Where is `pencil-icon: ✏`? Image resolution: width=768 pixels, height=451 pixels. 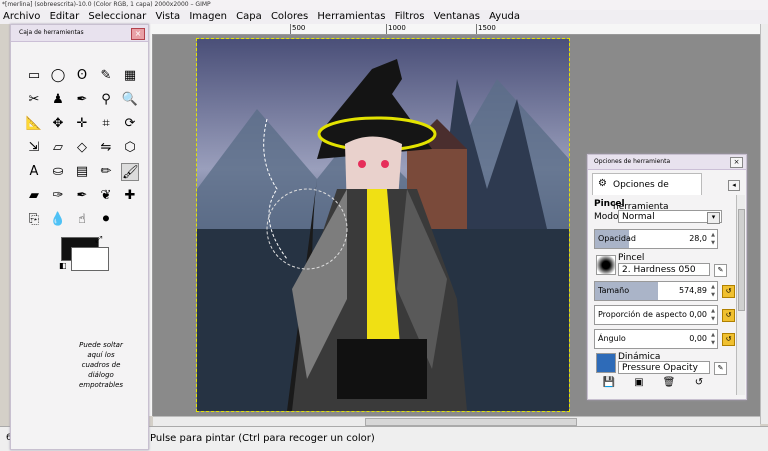 pencil-icon: ✏ is located at coordinates (106, 172).